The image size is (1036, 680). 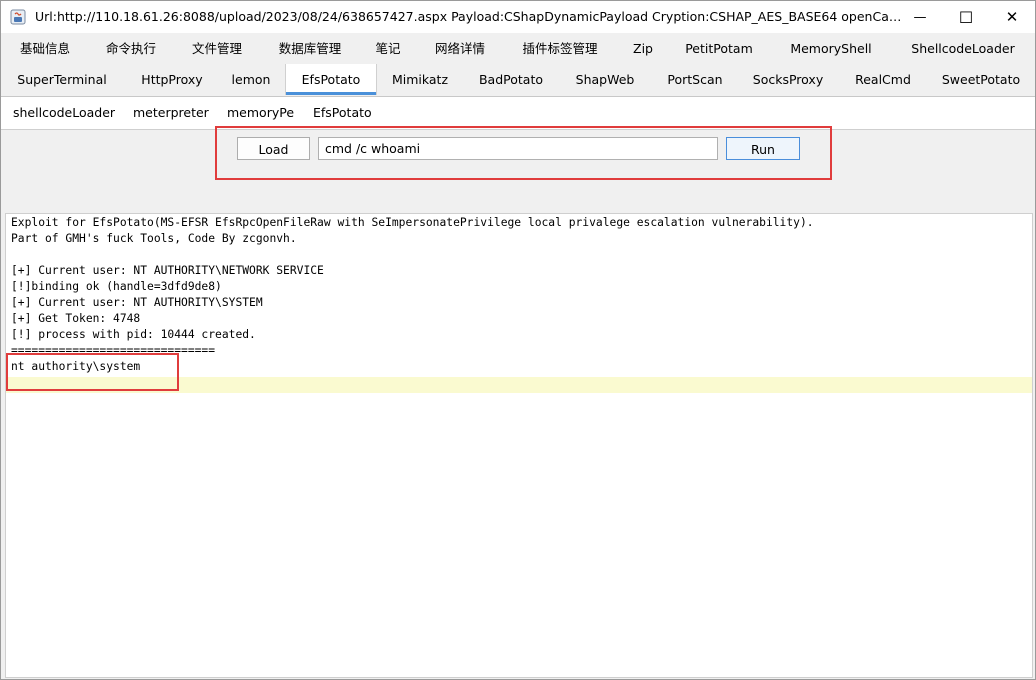 What do you see at coordinates (963, 48) in the screenshot?
I see `tab-shellcodeloader: ShellcodeLoader` at bounding box center [963, 48].